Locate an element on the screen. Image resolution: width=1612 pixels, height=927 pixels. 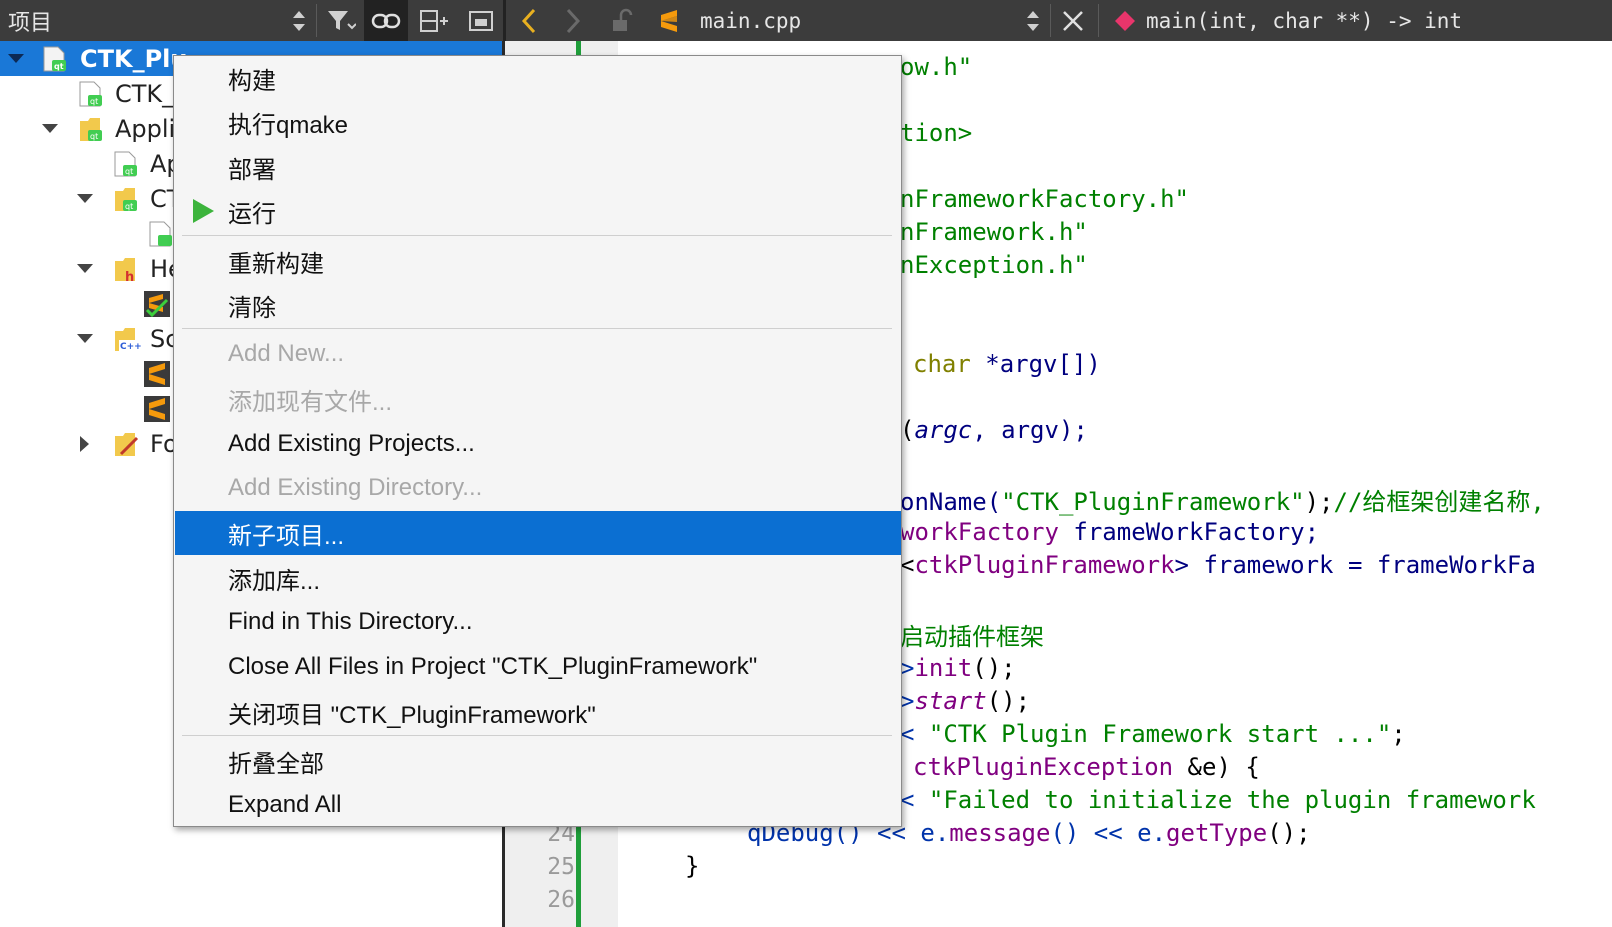
source-folder-icon: C++ is located at coordinates (127, 338).